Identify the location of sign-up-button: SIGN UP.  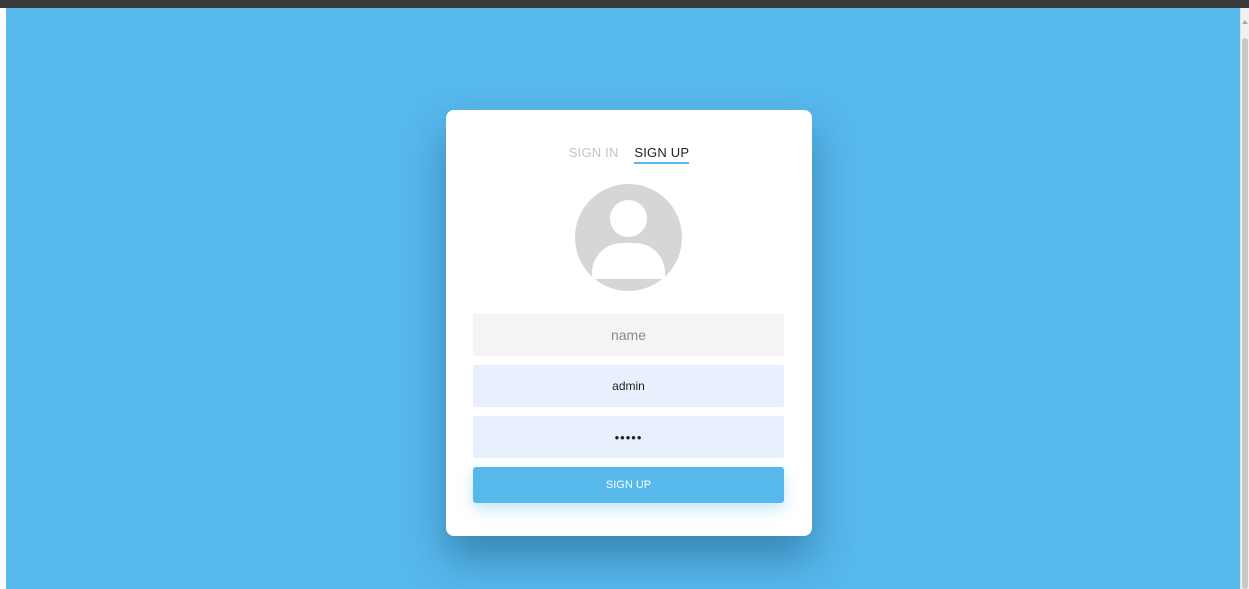
(628, 485).